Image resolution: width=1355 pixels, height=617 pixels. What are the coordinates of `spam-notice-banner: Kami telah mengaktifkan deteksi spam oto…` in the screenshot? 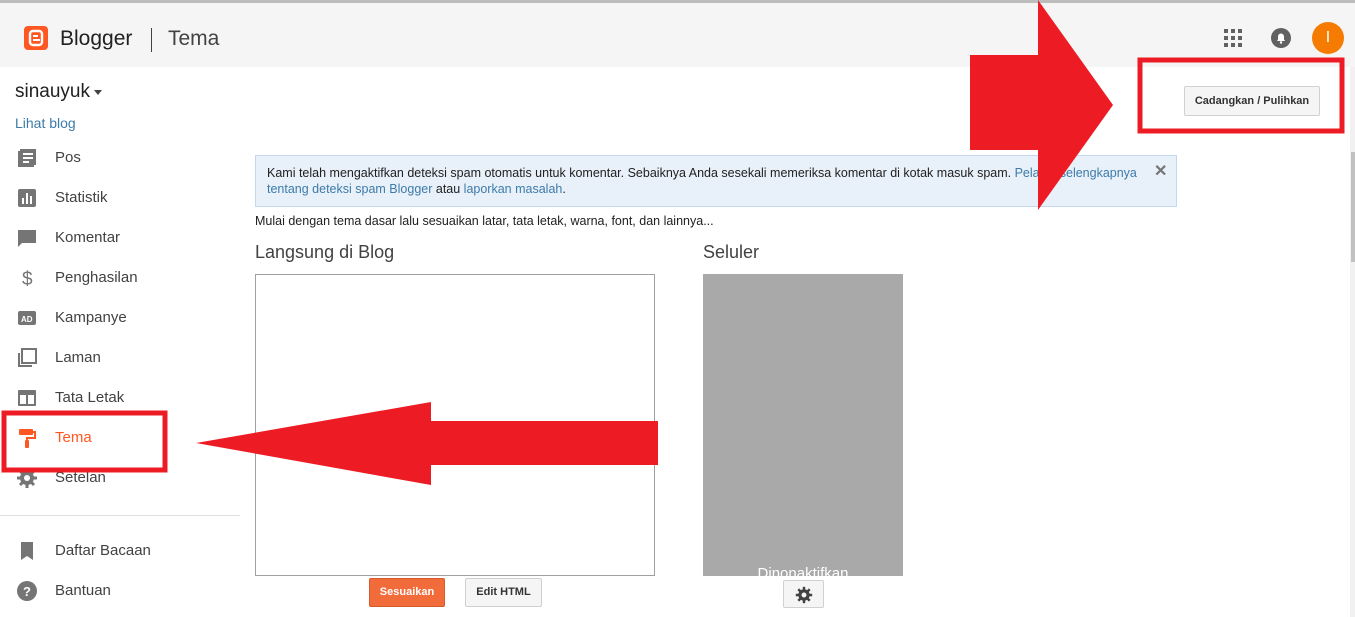 It's located at (716, 181).